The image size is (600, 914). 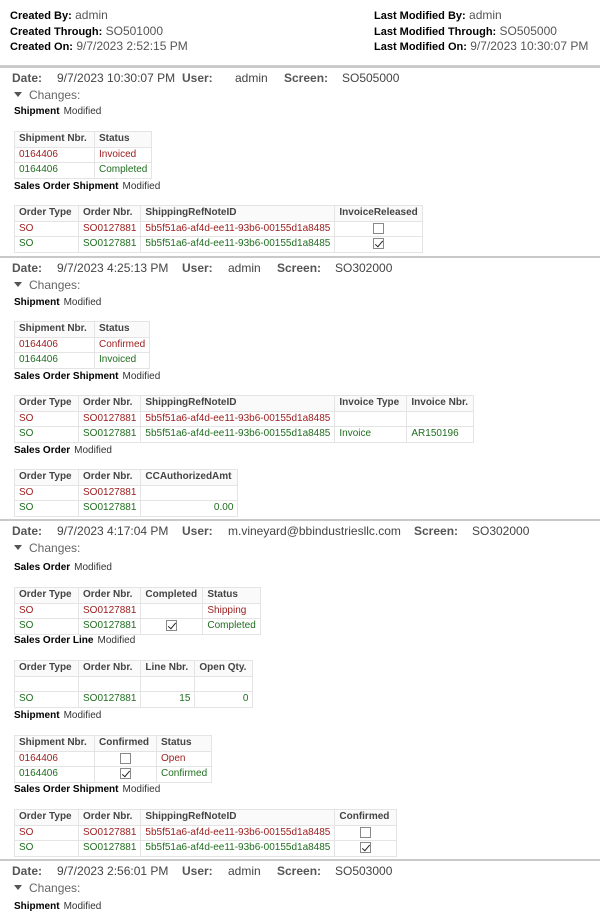 What do you see at coordinates (378, 213) in the screenshot?
I see `column-header-invoicereleased: InvoiceReleased` at bounding box center [378, 213].